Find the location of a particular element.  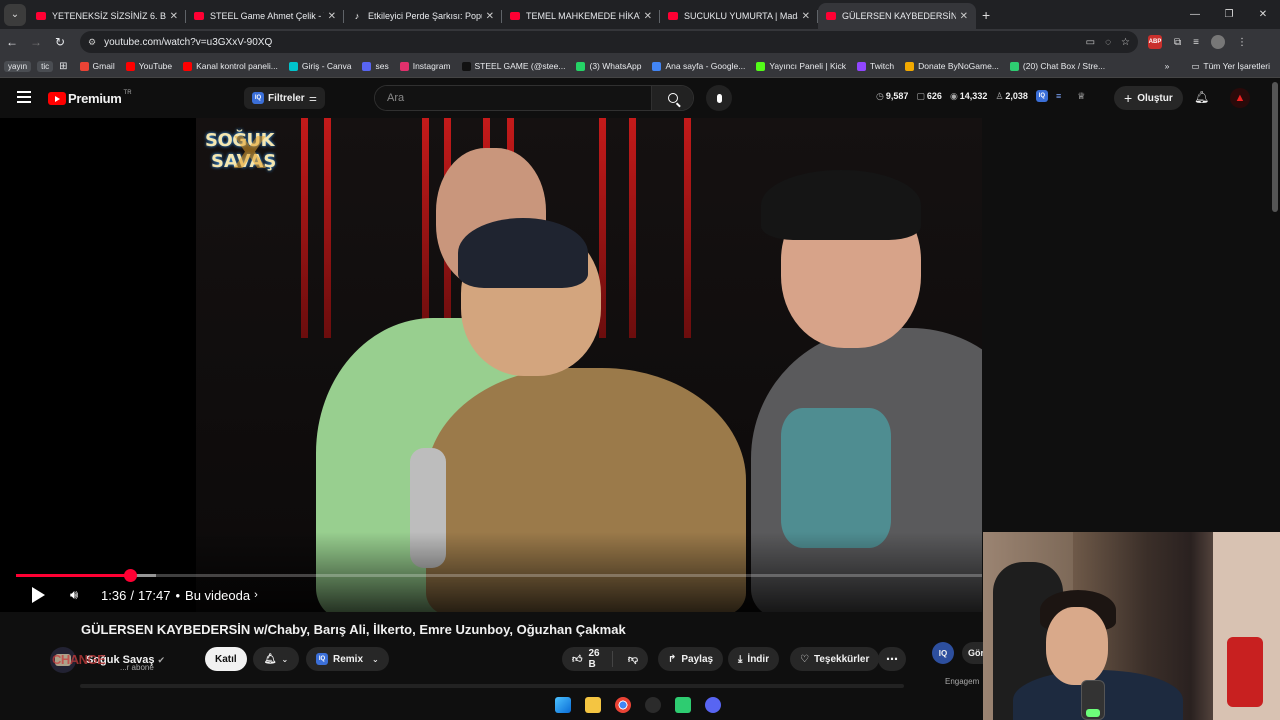

youtube-play-icon is located at coordinates (57, 98).